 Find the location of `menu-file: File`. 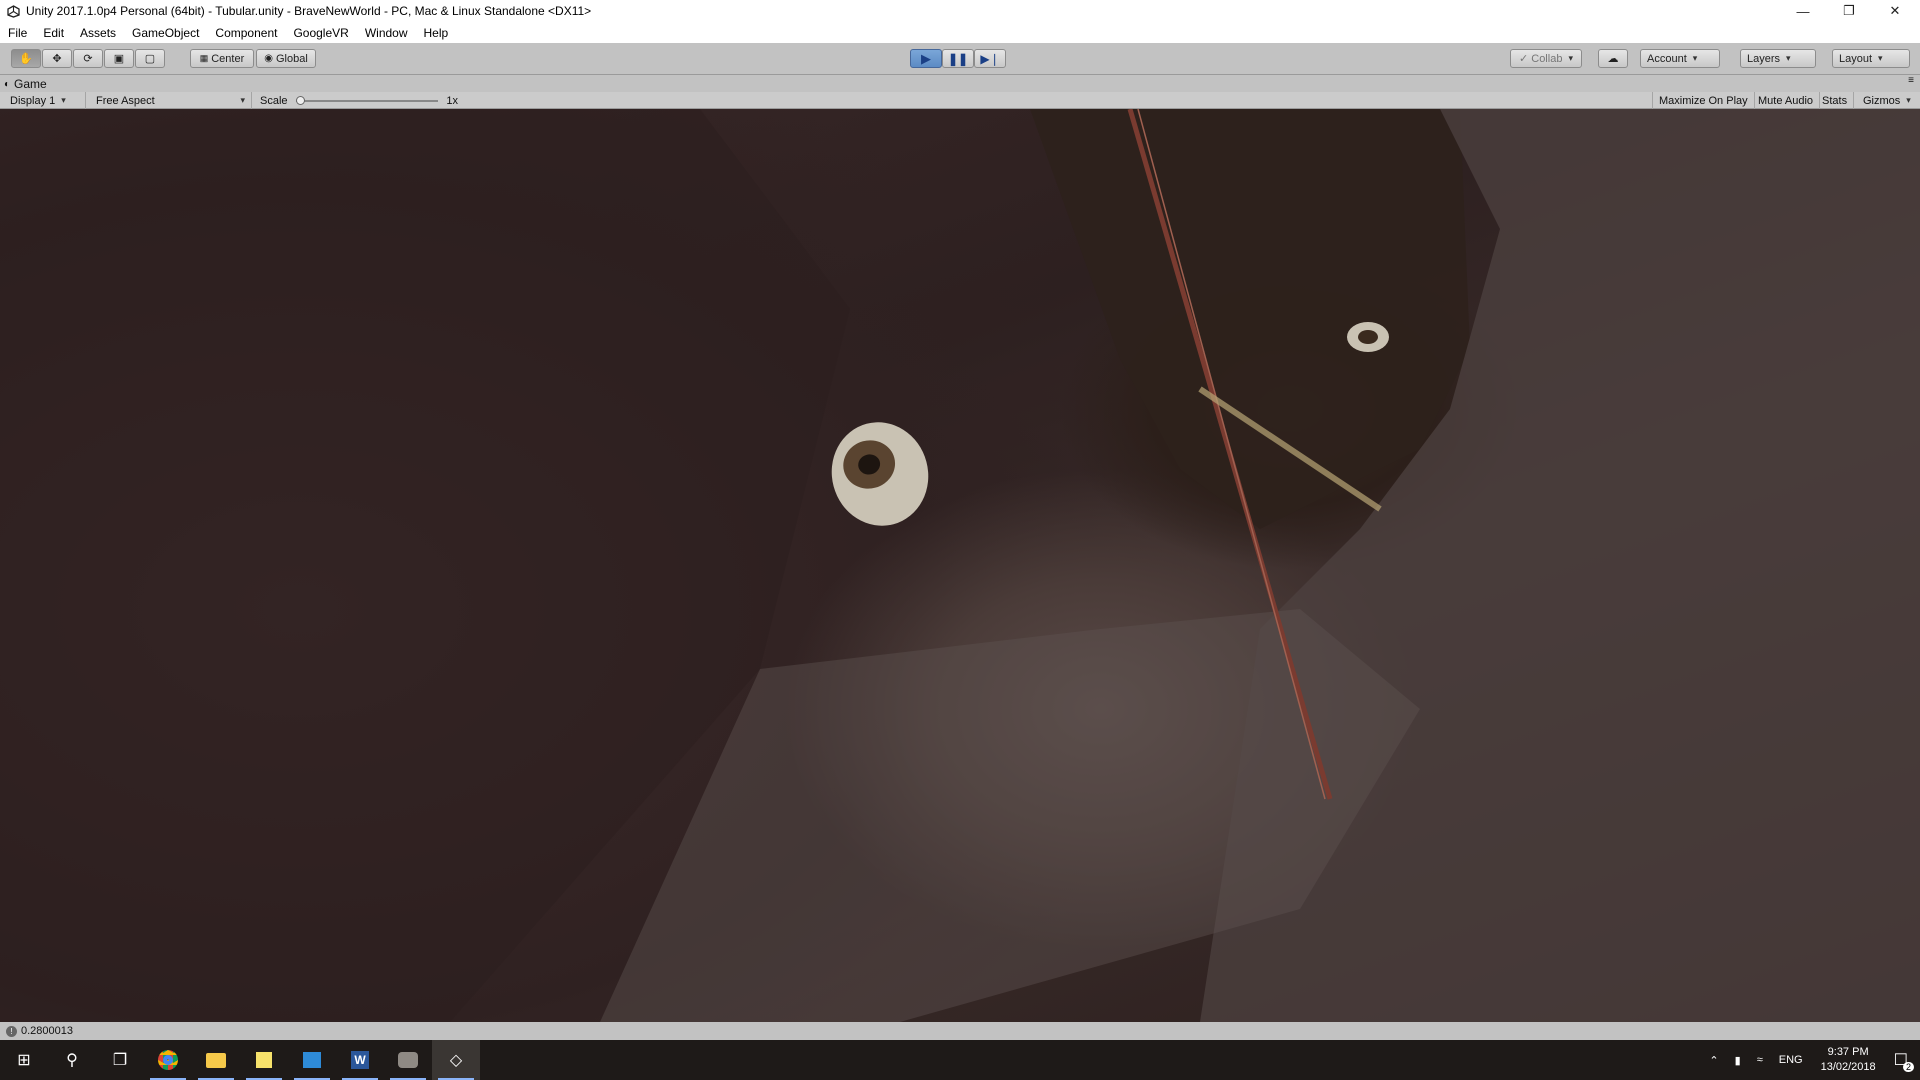

menu-file: File is located at coordinates (17, 33).